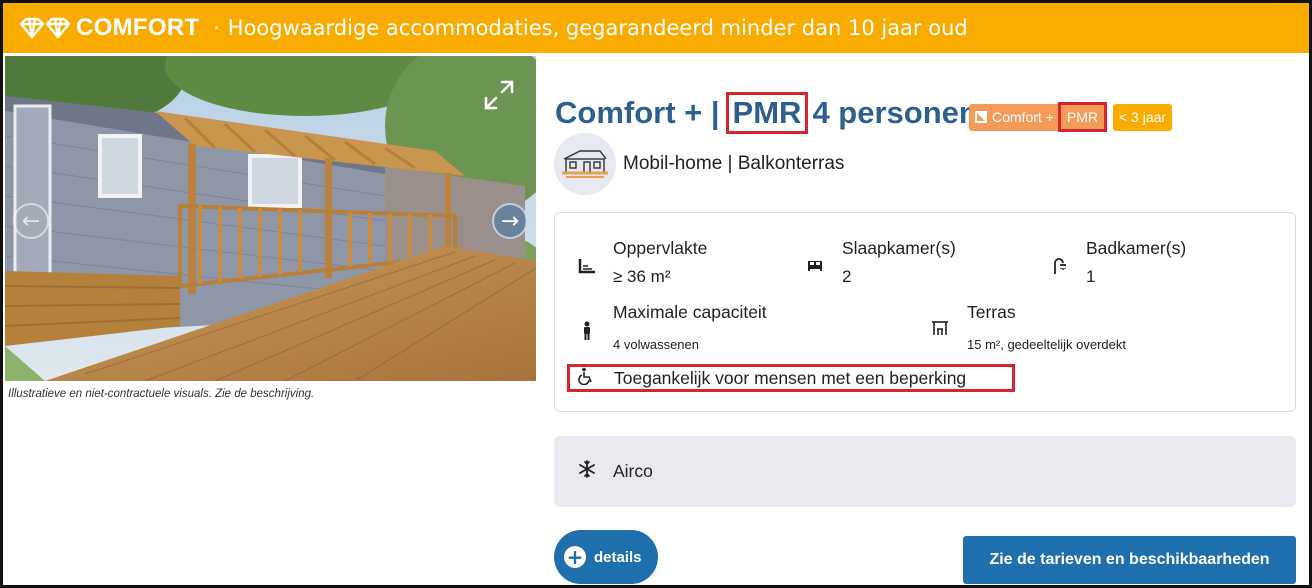 The height and width of the screenshot is (588, 1312). Describe the element at coordinates (734, 163) in the screenshot. I see `accommodation-type-label: Mobil-home | Balkonterras` at that location.